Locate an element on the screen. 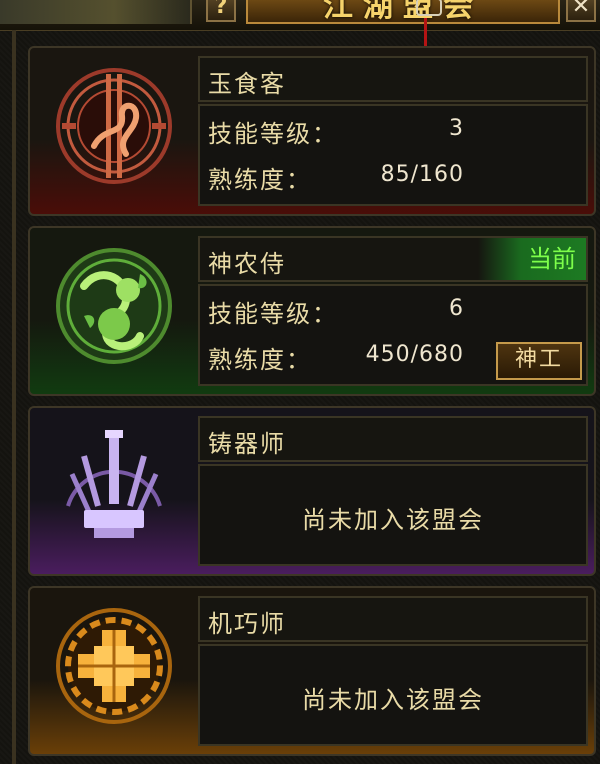 The height and width of the screenshot is (764, 600). guild-name: 机巧师 is located at coordinates (247, 624).